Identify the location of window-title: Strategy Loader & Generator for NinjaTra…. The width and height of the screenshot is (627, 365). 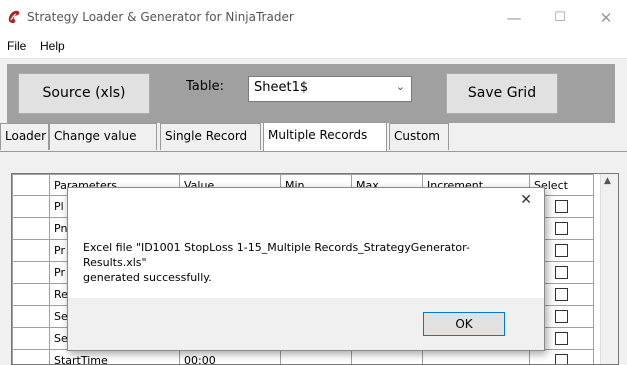
(160, 17).